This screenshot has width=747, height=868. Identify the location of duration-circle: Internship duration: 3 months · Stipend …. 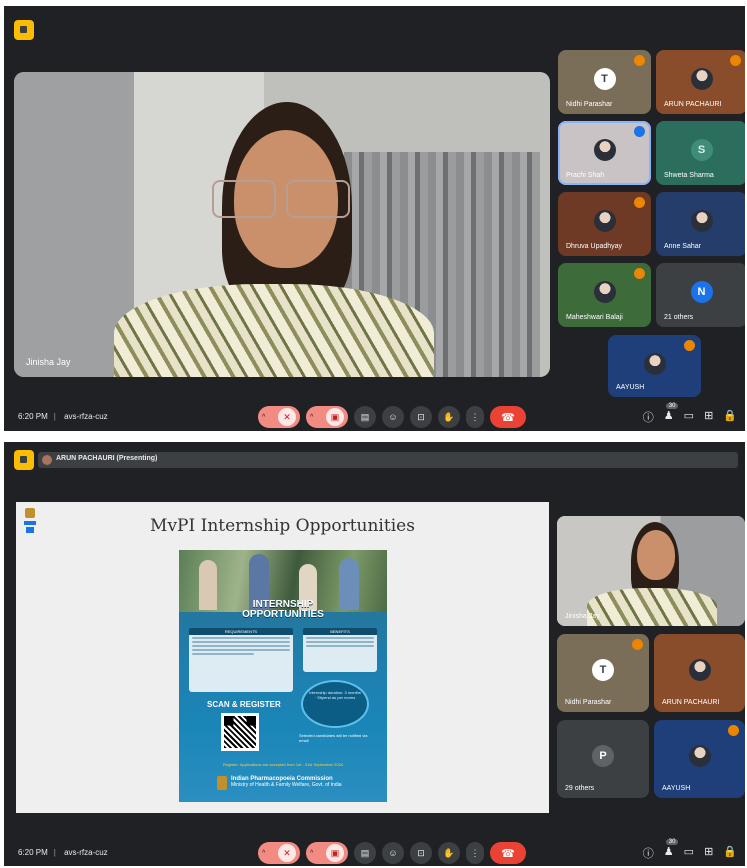
(335, 704).